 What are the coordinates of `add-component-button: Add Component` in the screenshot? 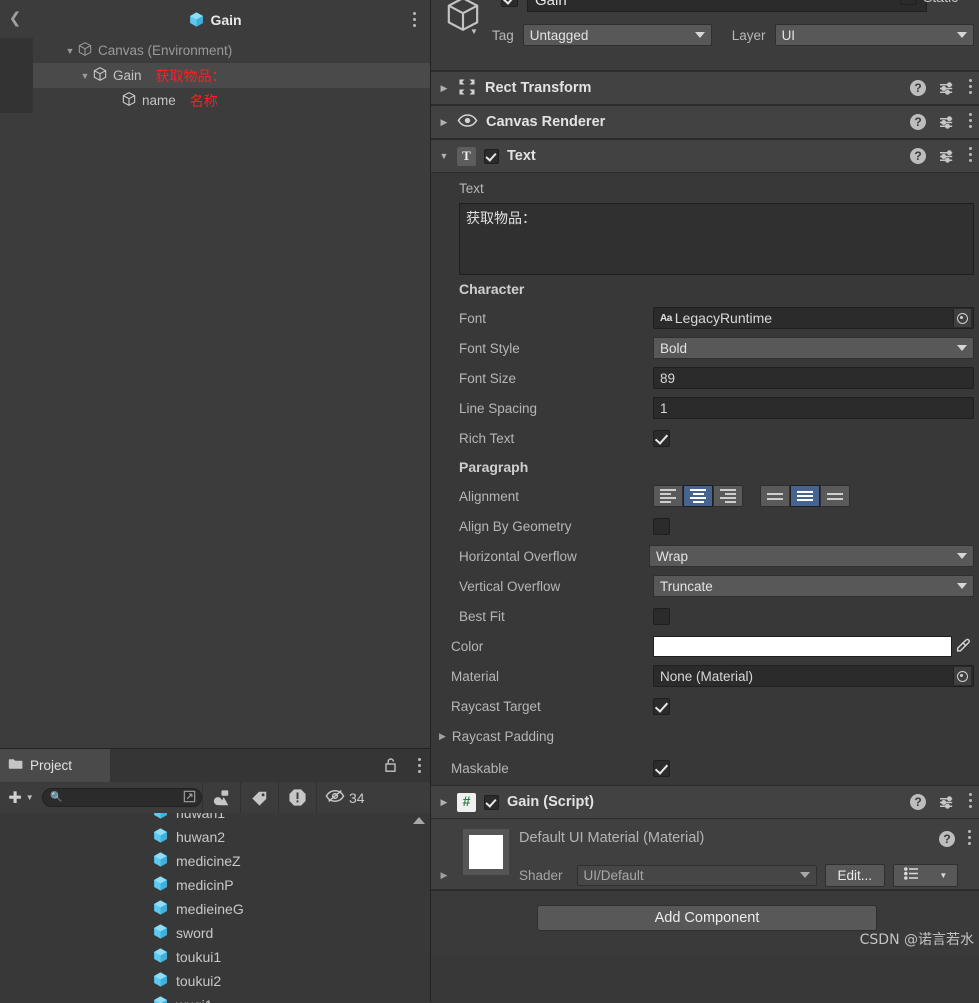 It's located at (707, 918).